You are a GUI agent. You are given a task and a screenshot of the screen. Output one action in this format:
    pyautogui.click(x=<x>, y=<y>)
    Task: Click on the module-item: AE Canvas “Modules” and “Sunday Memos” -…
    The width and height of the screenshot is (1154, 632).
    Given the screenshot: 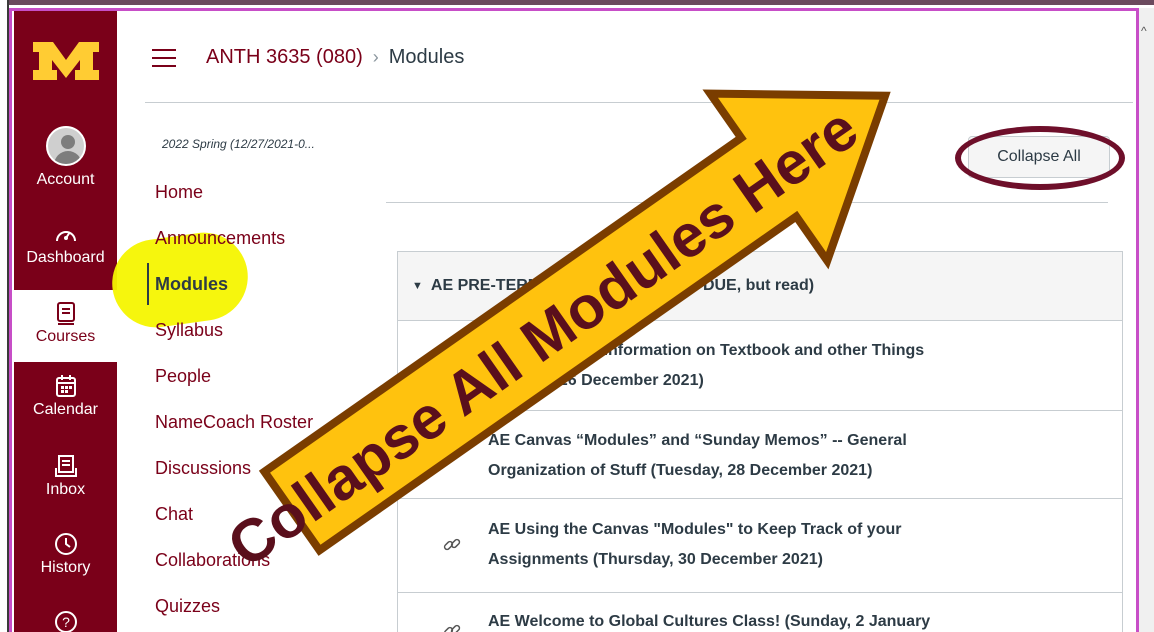 What is the action you would take?
    pyautogui.click(x=760, y=455)
    